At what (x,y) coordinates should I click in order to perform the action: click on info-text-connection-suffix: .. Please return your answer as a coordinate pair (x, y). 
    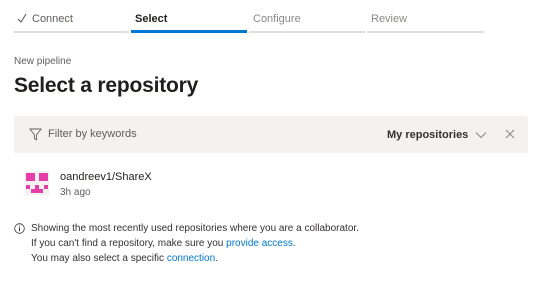
    Looking at the image, I should click on (216, 258).